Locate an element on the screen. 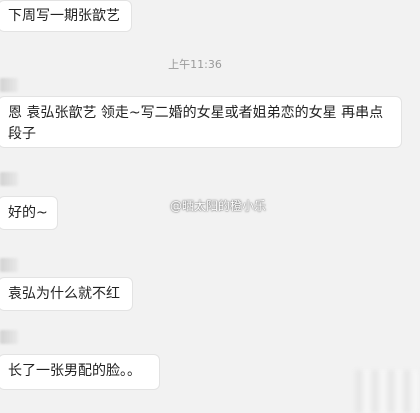 The image size is (420, 413). message-timestamp: 上午11:36 is located at coordinates (195, 64).